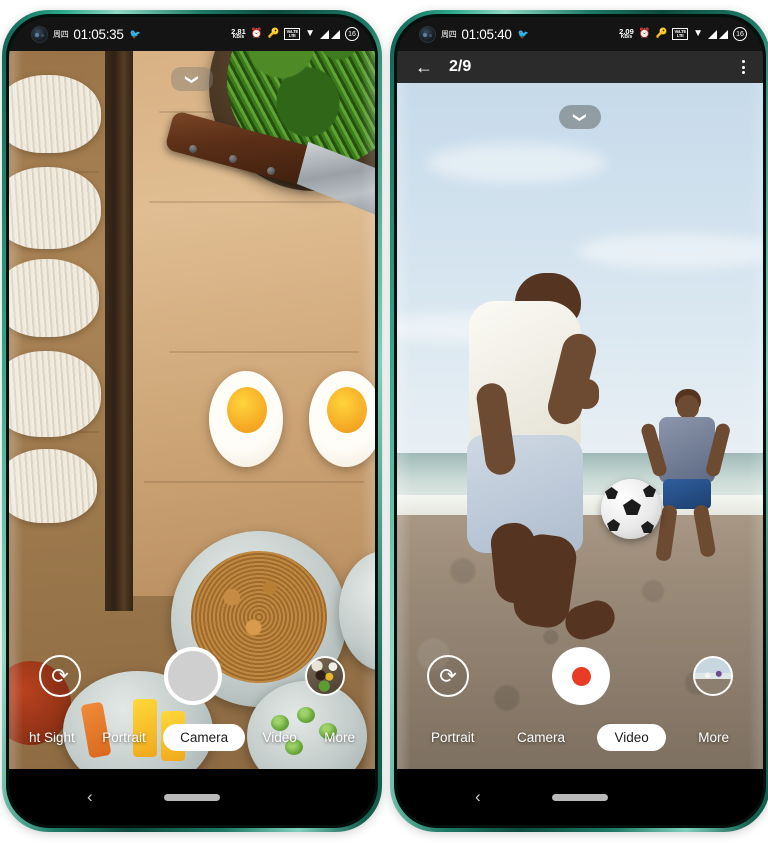 This screenshot has width=768, height=846. What do you see at coordinates (427, 34) in the screenshot?
I see `front-camera-punchhole-right` at bounding box center [427, 34].